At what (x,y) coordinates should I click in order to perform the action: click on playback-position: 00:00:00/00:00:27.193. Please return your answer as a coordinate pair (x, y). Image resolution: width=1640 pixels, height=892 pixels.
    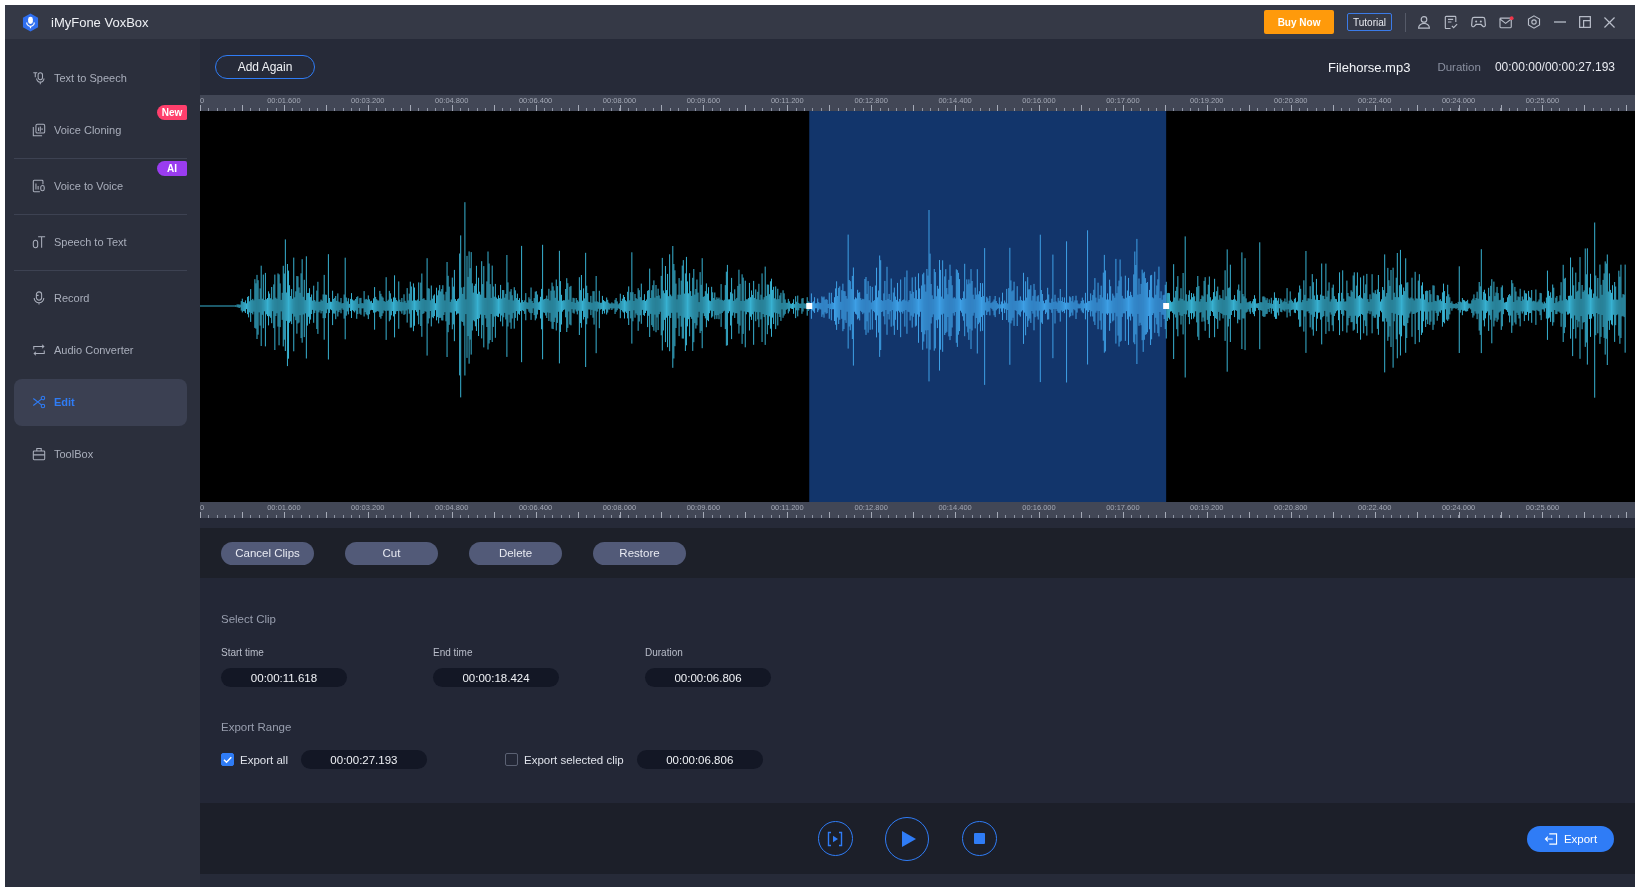
    Looking at the image, I should click on (1554, 67).